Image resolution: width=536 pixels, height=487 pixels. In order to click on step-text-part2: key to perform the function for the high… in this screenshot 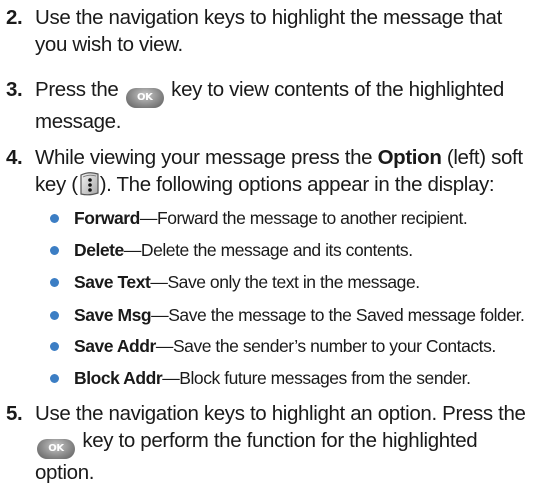, I will do `click(256, 456)`.